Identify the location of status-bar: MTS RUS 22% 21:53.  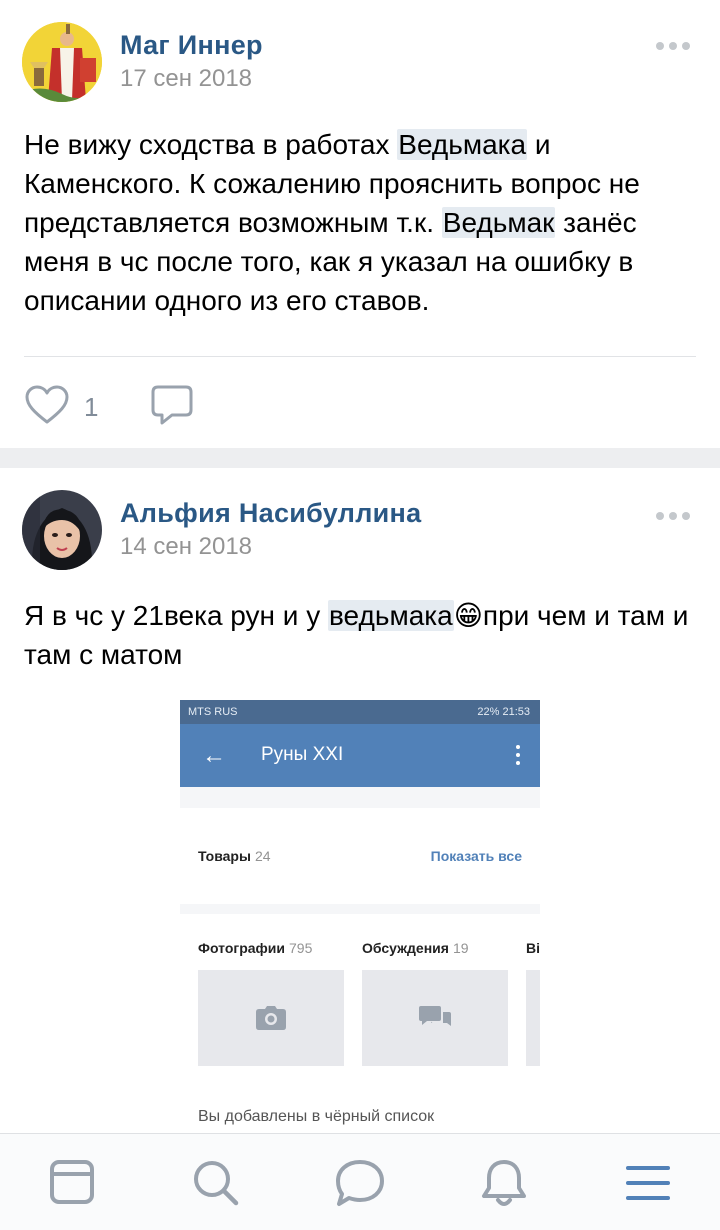
(360, 712).